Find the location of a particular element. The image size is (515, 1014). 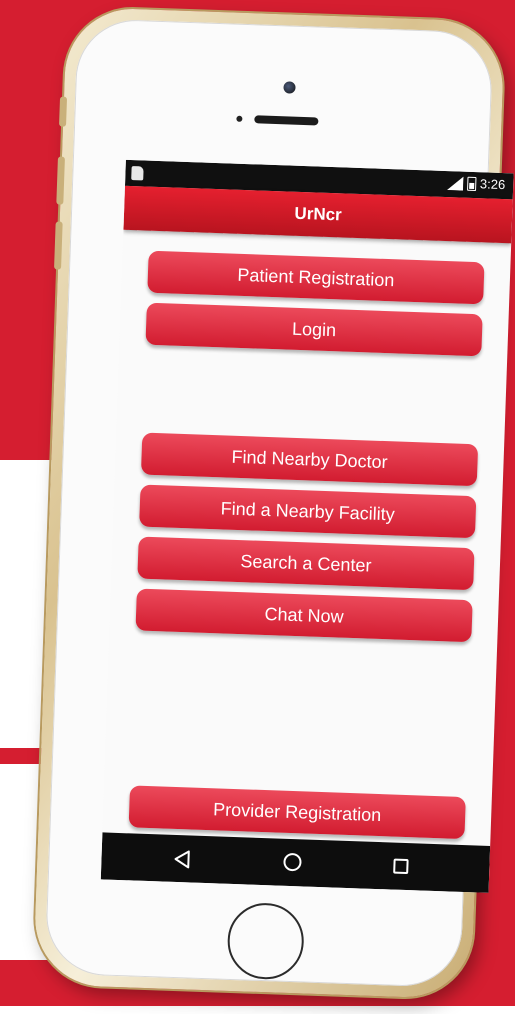

app-title: UrNcr is located at coordinates (318, 214).